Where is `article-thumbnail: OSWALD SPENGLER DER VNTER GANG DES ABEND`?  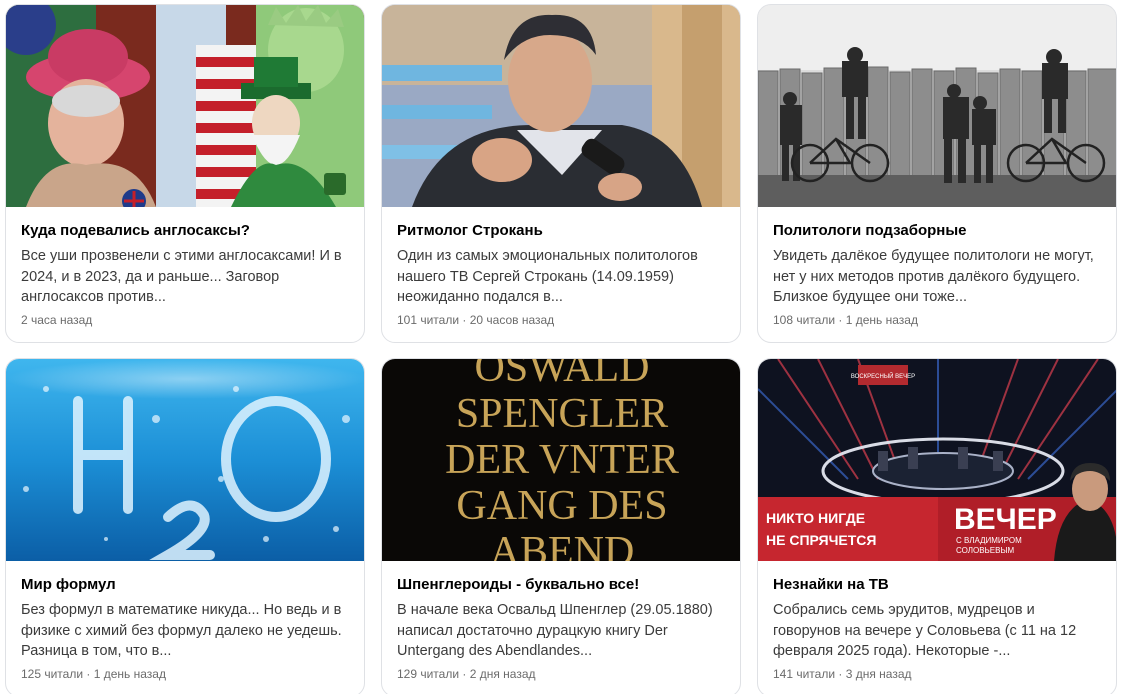
article-thumbnail: OSWALD SPENGLER DER VNTER GANG DES ABEND is located at coordinates (561, 460).